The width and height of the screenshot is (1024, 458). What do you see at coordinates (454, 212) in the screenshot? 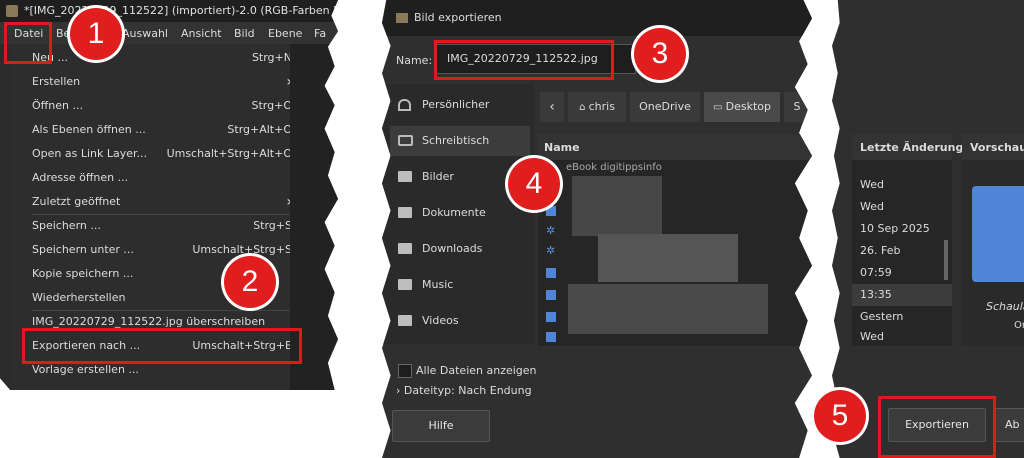
I see `place-label: Dokumente` at bounding box center [454, 212].